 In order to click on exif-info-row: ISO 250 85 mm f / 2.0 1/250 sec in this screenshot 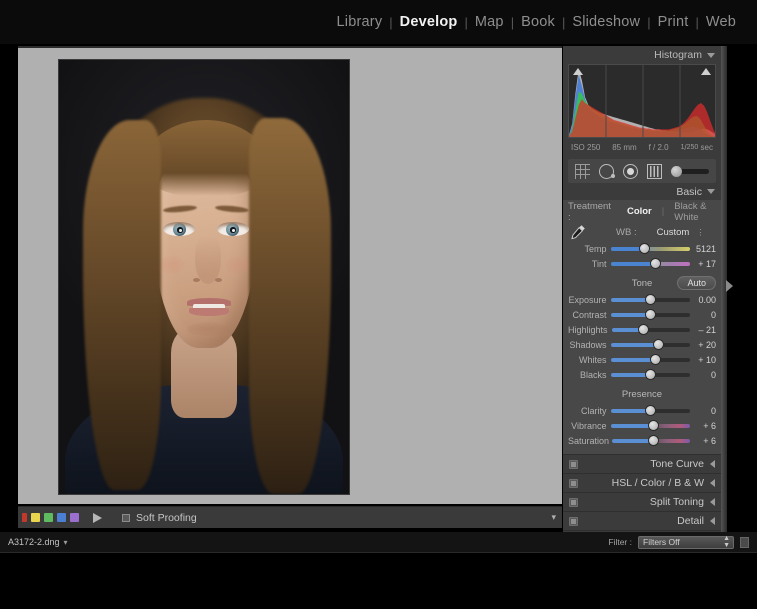, I will do `click(642, 147)`.